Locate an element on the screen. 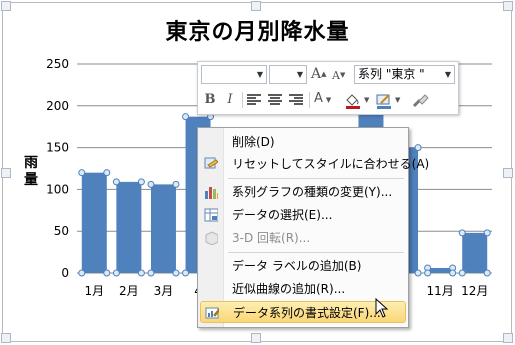 The height and width of the screenshot is (345, 515). brush-icon is located at coordinates (420, 101).